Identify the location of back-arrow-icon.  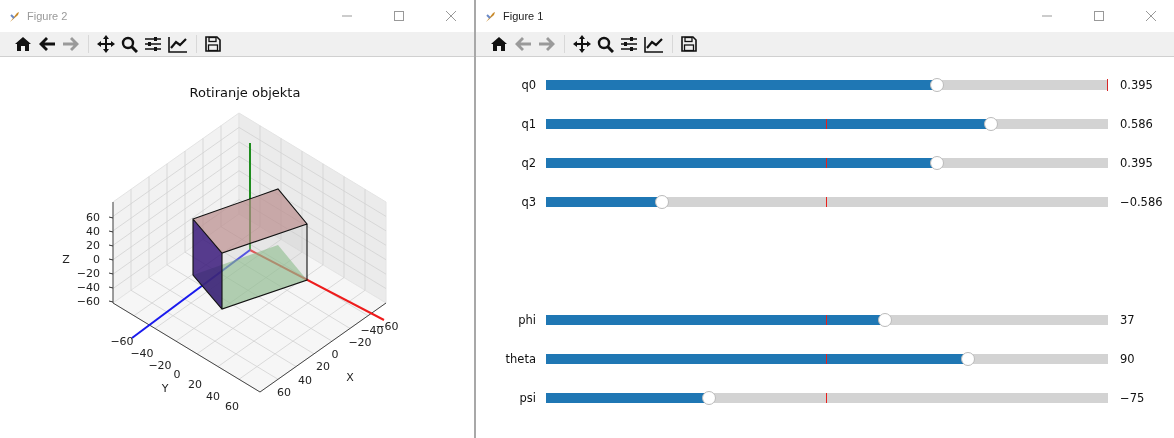
(47, 44).